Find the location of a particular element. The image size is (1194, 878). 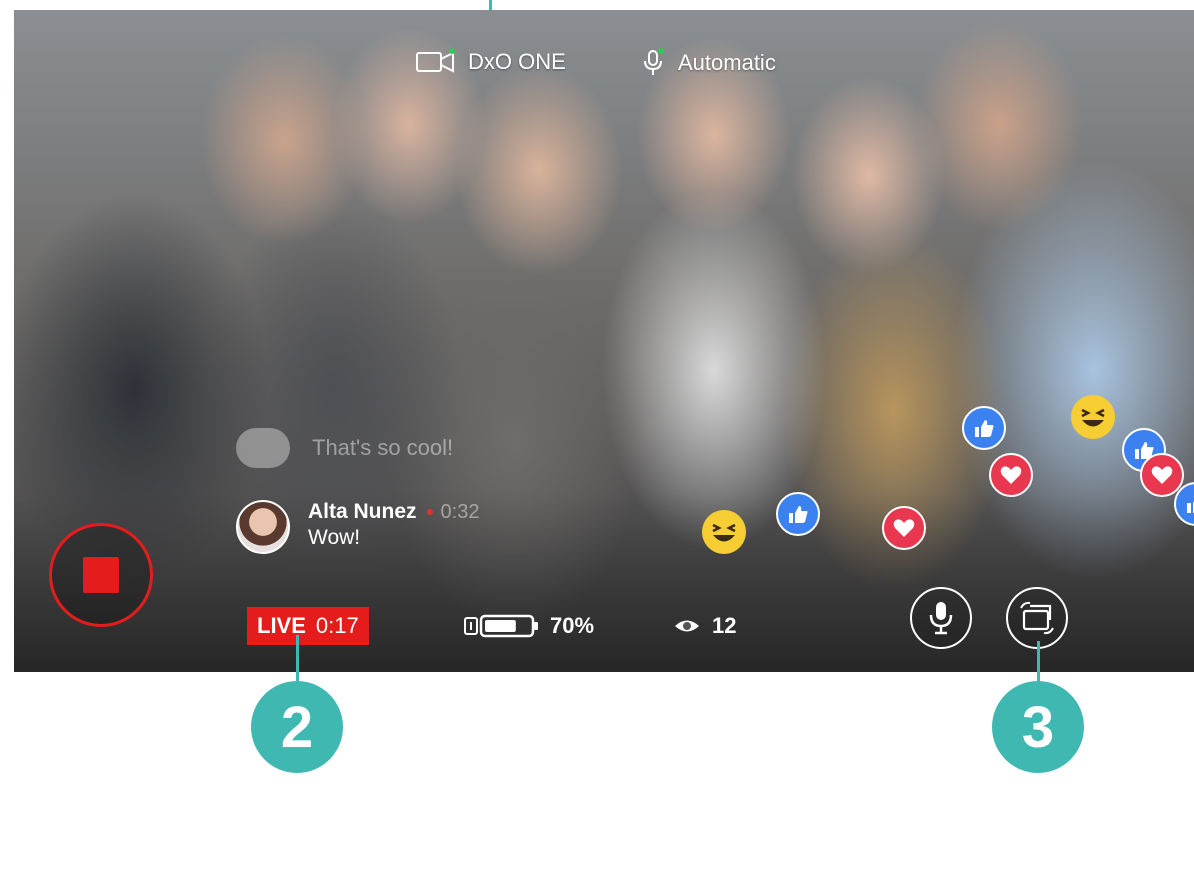

microphone-button is located at coordinates (941, 618).